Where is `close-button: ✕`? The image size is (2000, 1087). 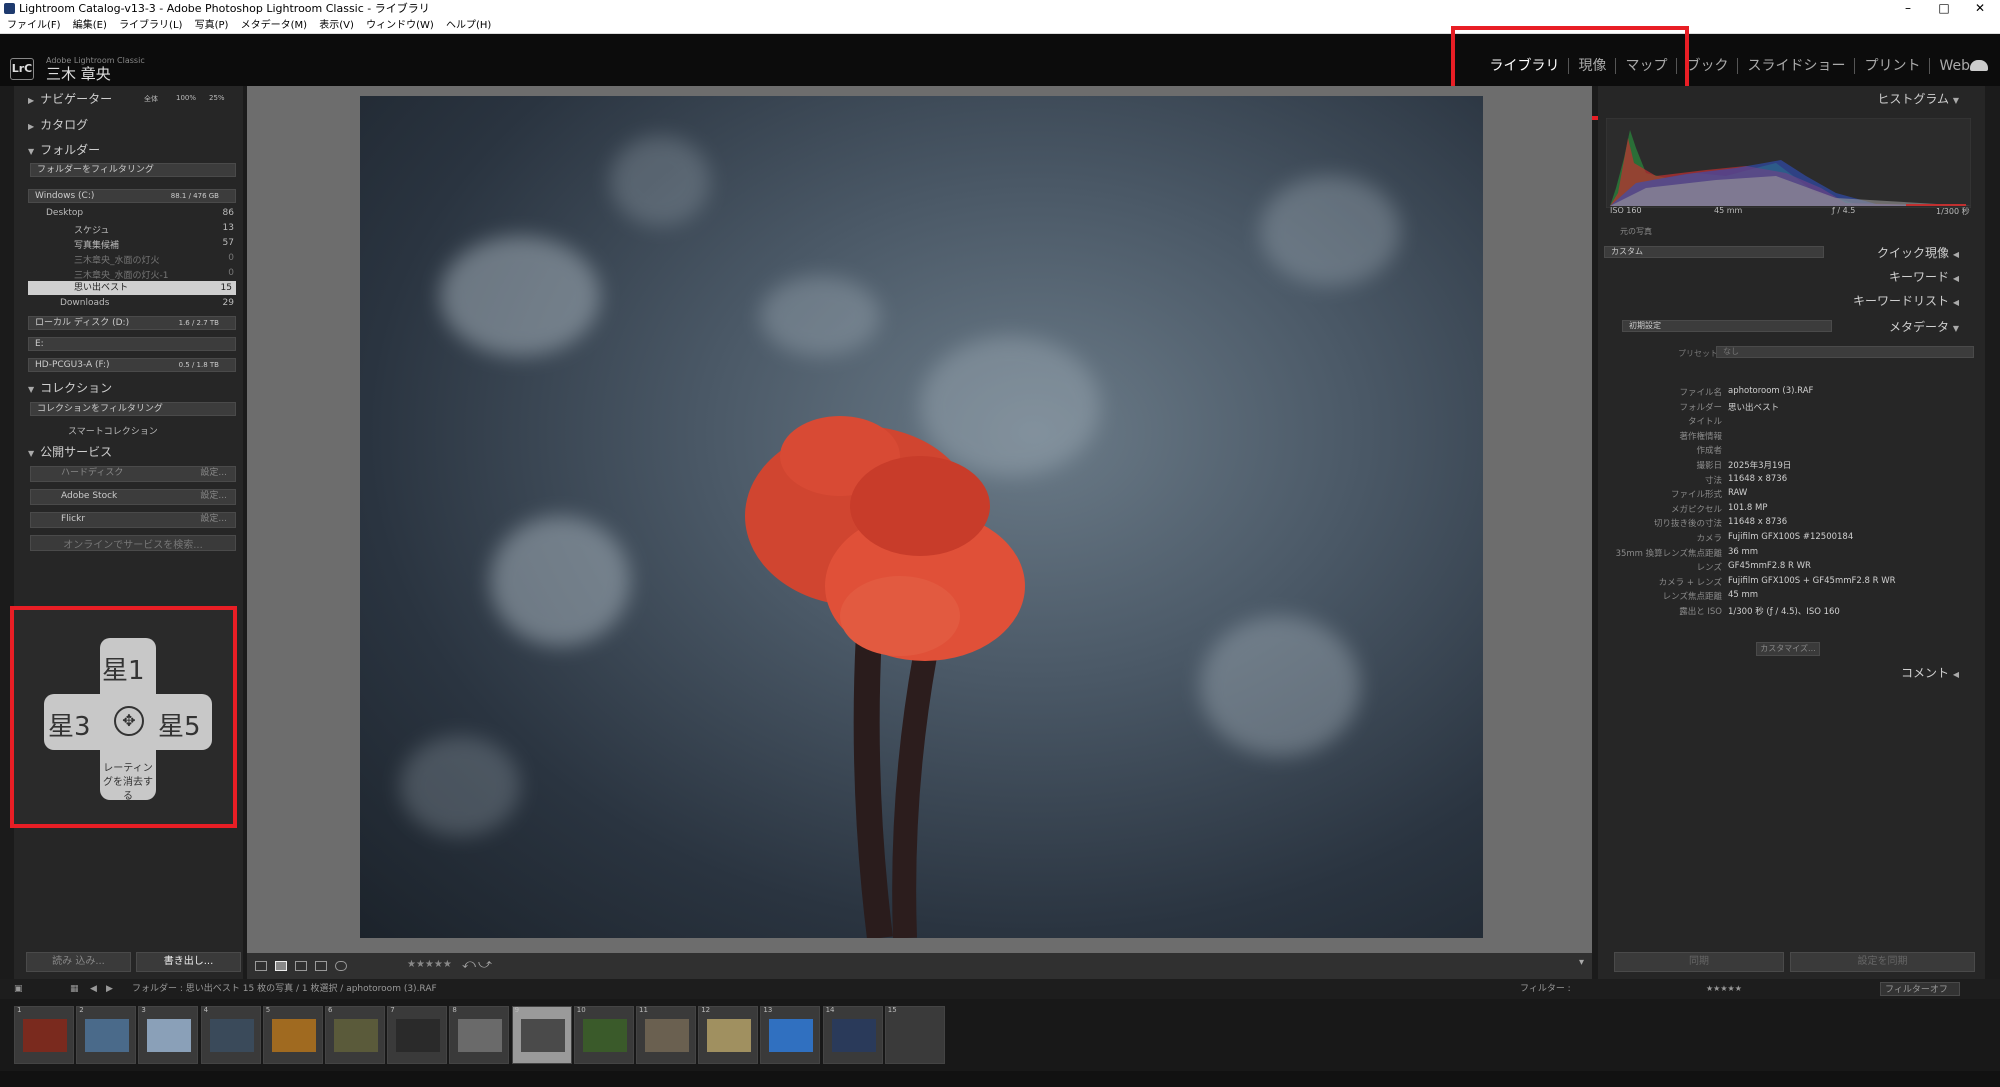 close-button: ✕ is located at coordinates (1980, 8).